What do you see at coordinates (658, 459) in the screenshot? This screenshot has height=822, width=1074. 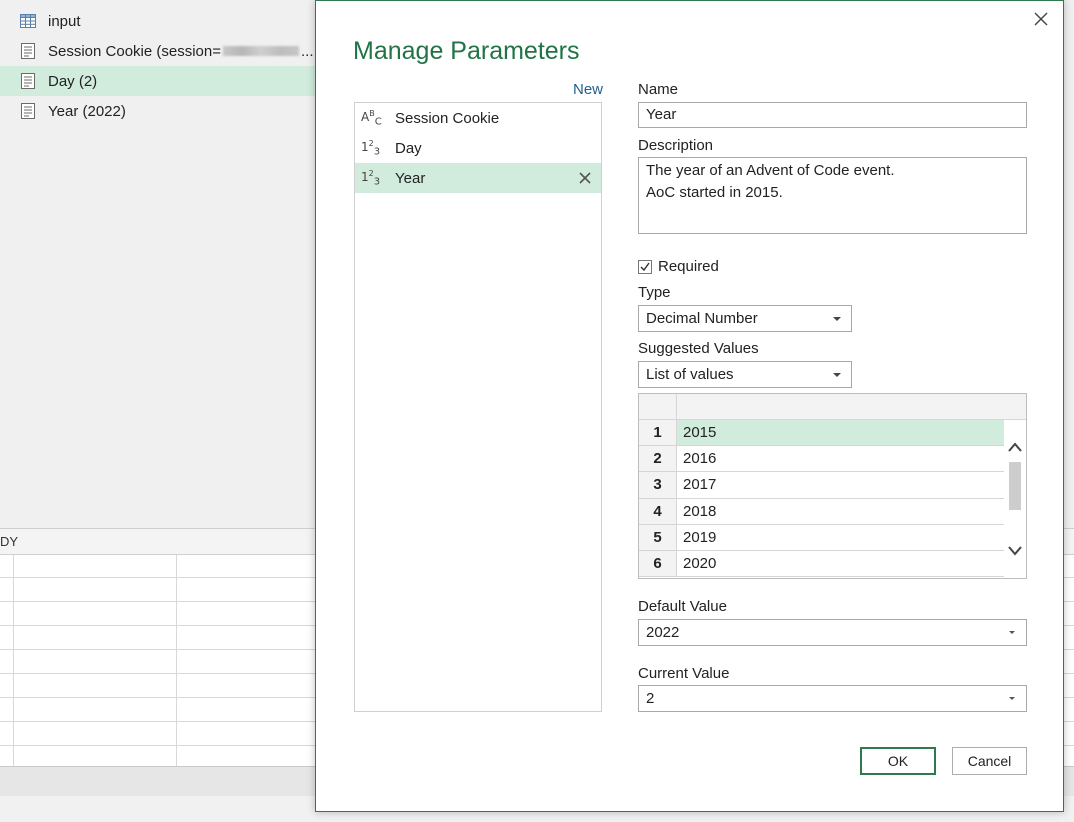 I see `row-number: 2` at bounding box center [658, 459].